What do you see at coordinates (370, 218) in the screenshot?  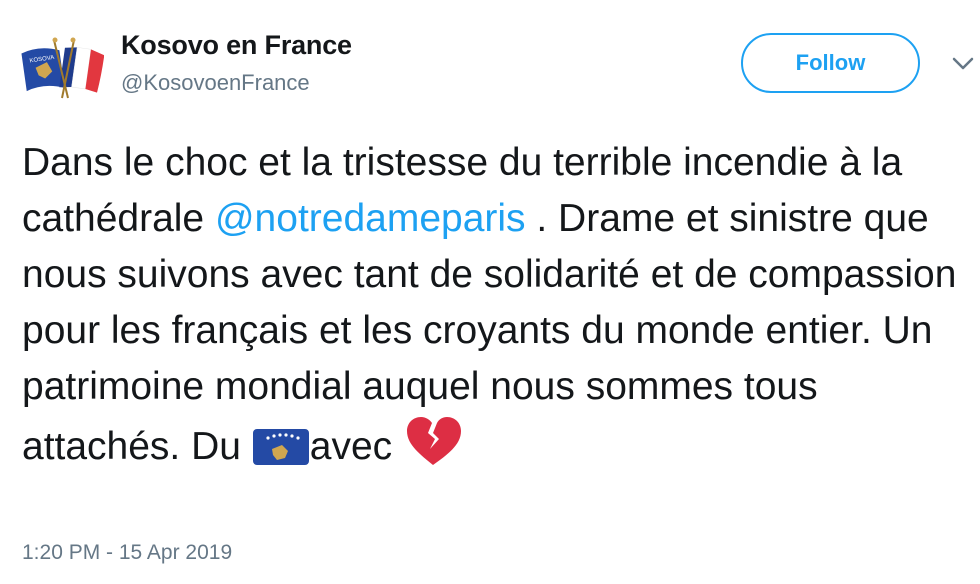 I see `mention-link: @notredameparis` at bounding box center [370, 218].